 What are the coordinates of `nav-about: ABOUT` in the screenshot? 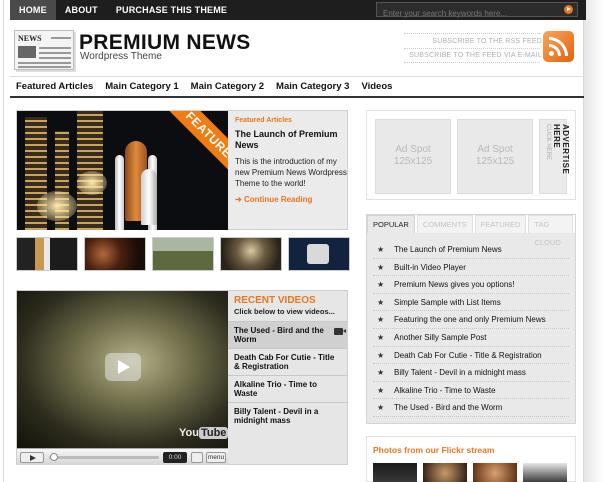 It's located at (81, 10).